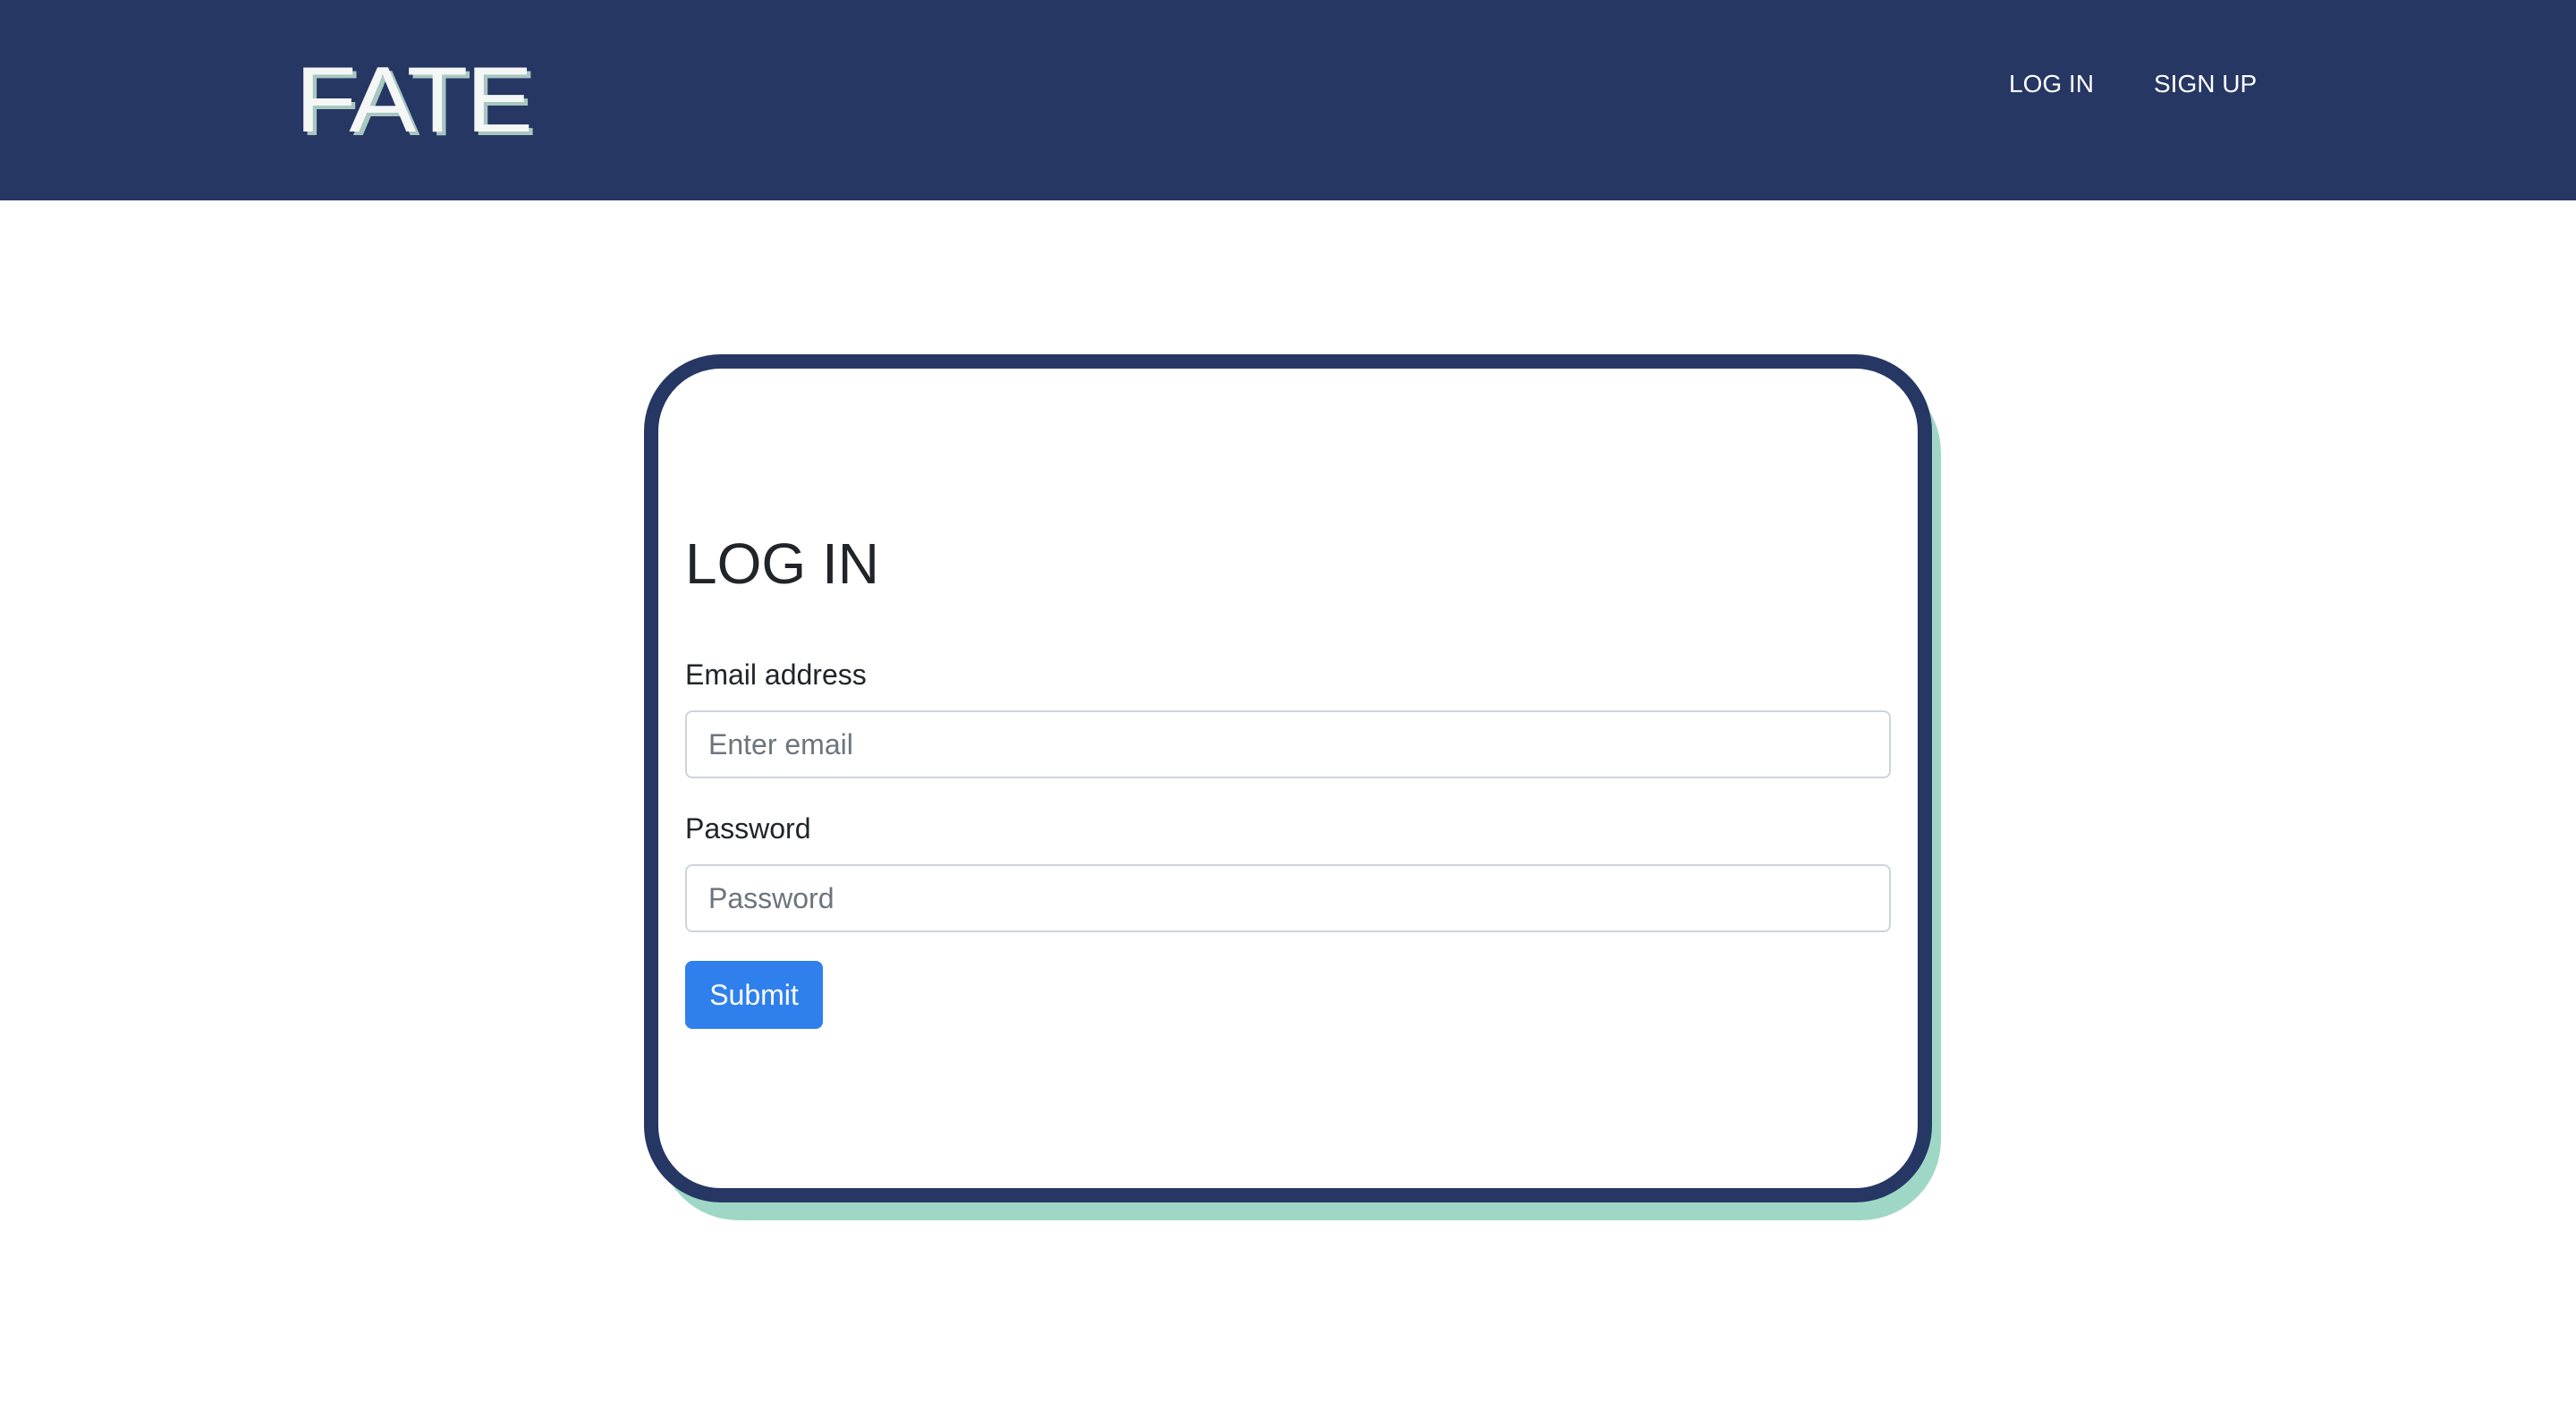 The image size is (2576, 1410). I want to click on fate-logo: FATE, so click(414, 100).